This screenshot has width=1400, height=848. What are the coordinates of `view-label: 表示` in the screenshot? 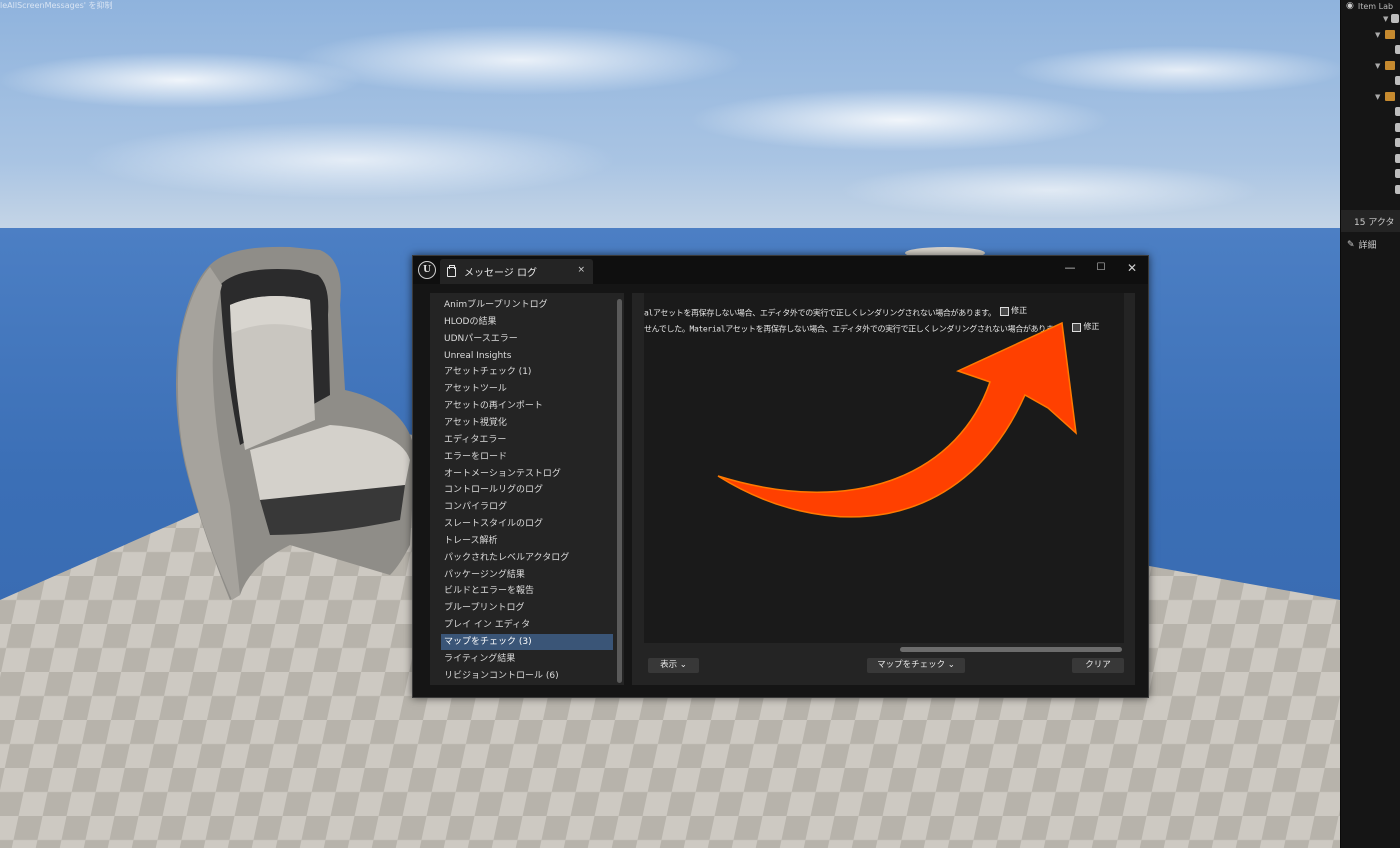 It's located at (669, 665).